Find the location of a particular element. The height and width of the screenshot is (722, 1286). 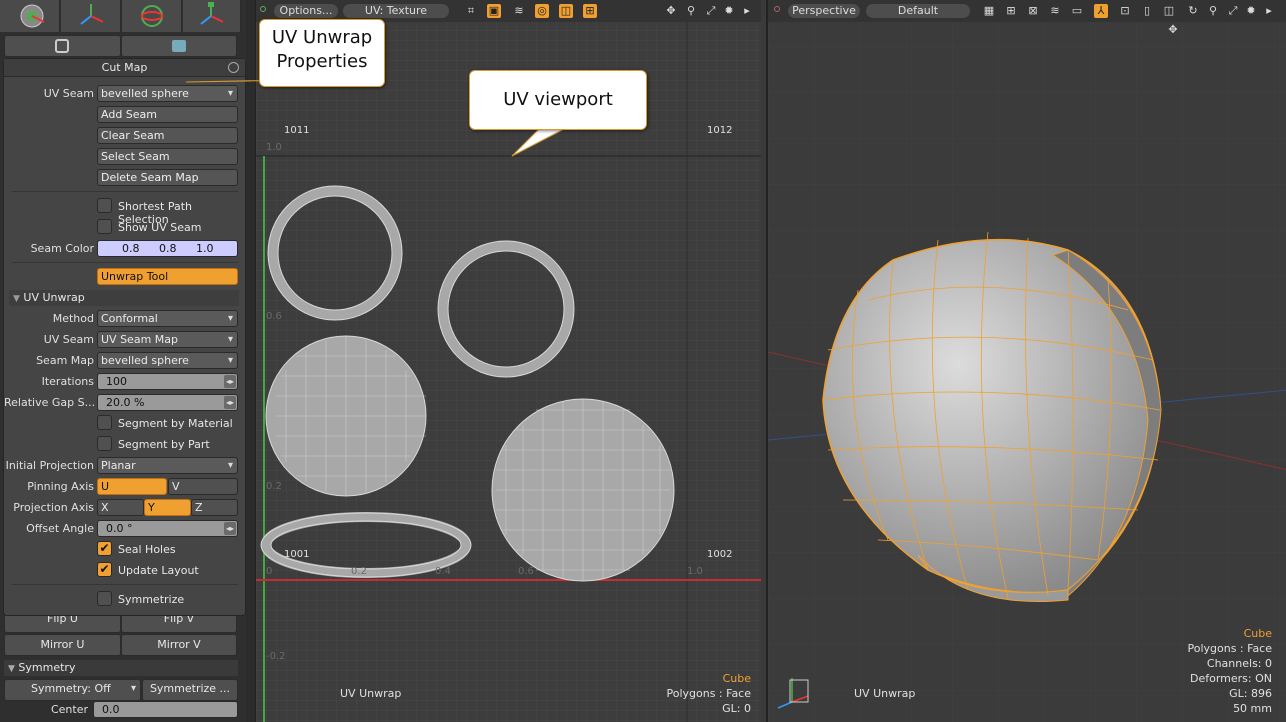

divider is located at coordinates (125, 191).